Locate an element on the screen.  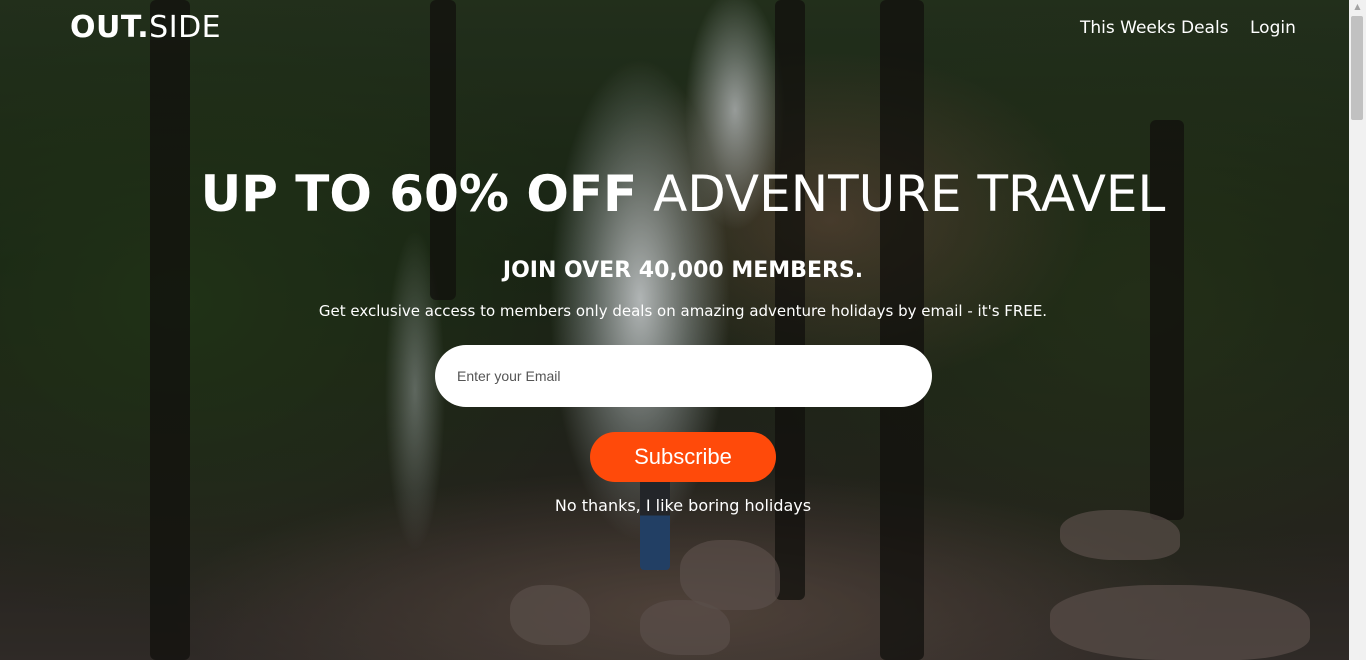
page-scrollbar: ▲ is located at coordinates (1357, 330).